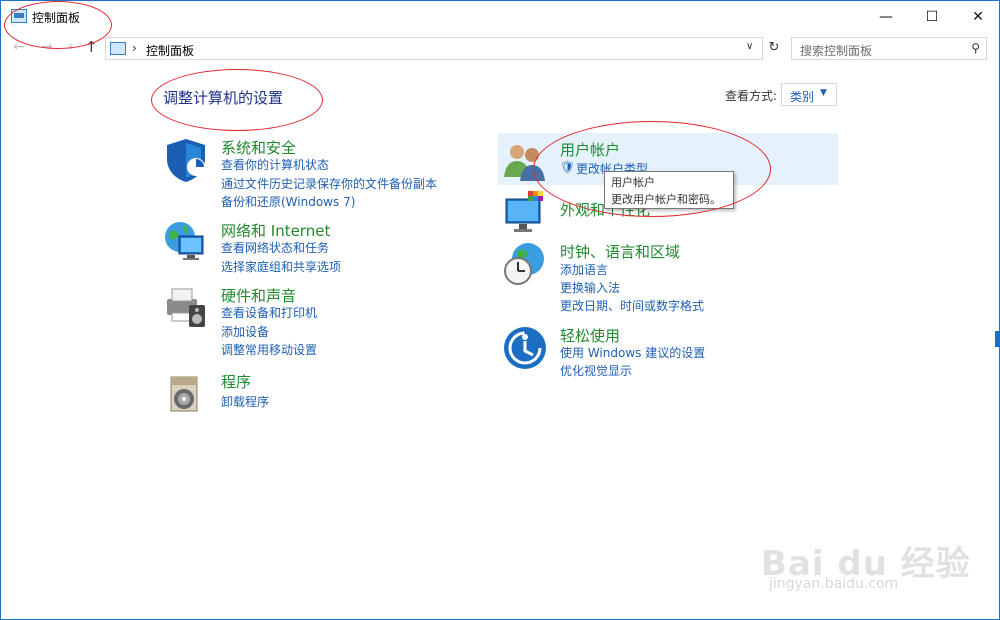  I want to click on address-row: ← → ∨ ↑ › 控制面板 ∨ ↻ 搜索控制面板 ⚲, so click(500, 48).